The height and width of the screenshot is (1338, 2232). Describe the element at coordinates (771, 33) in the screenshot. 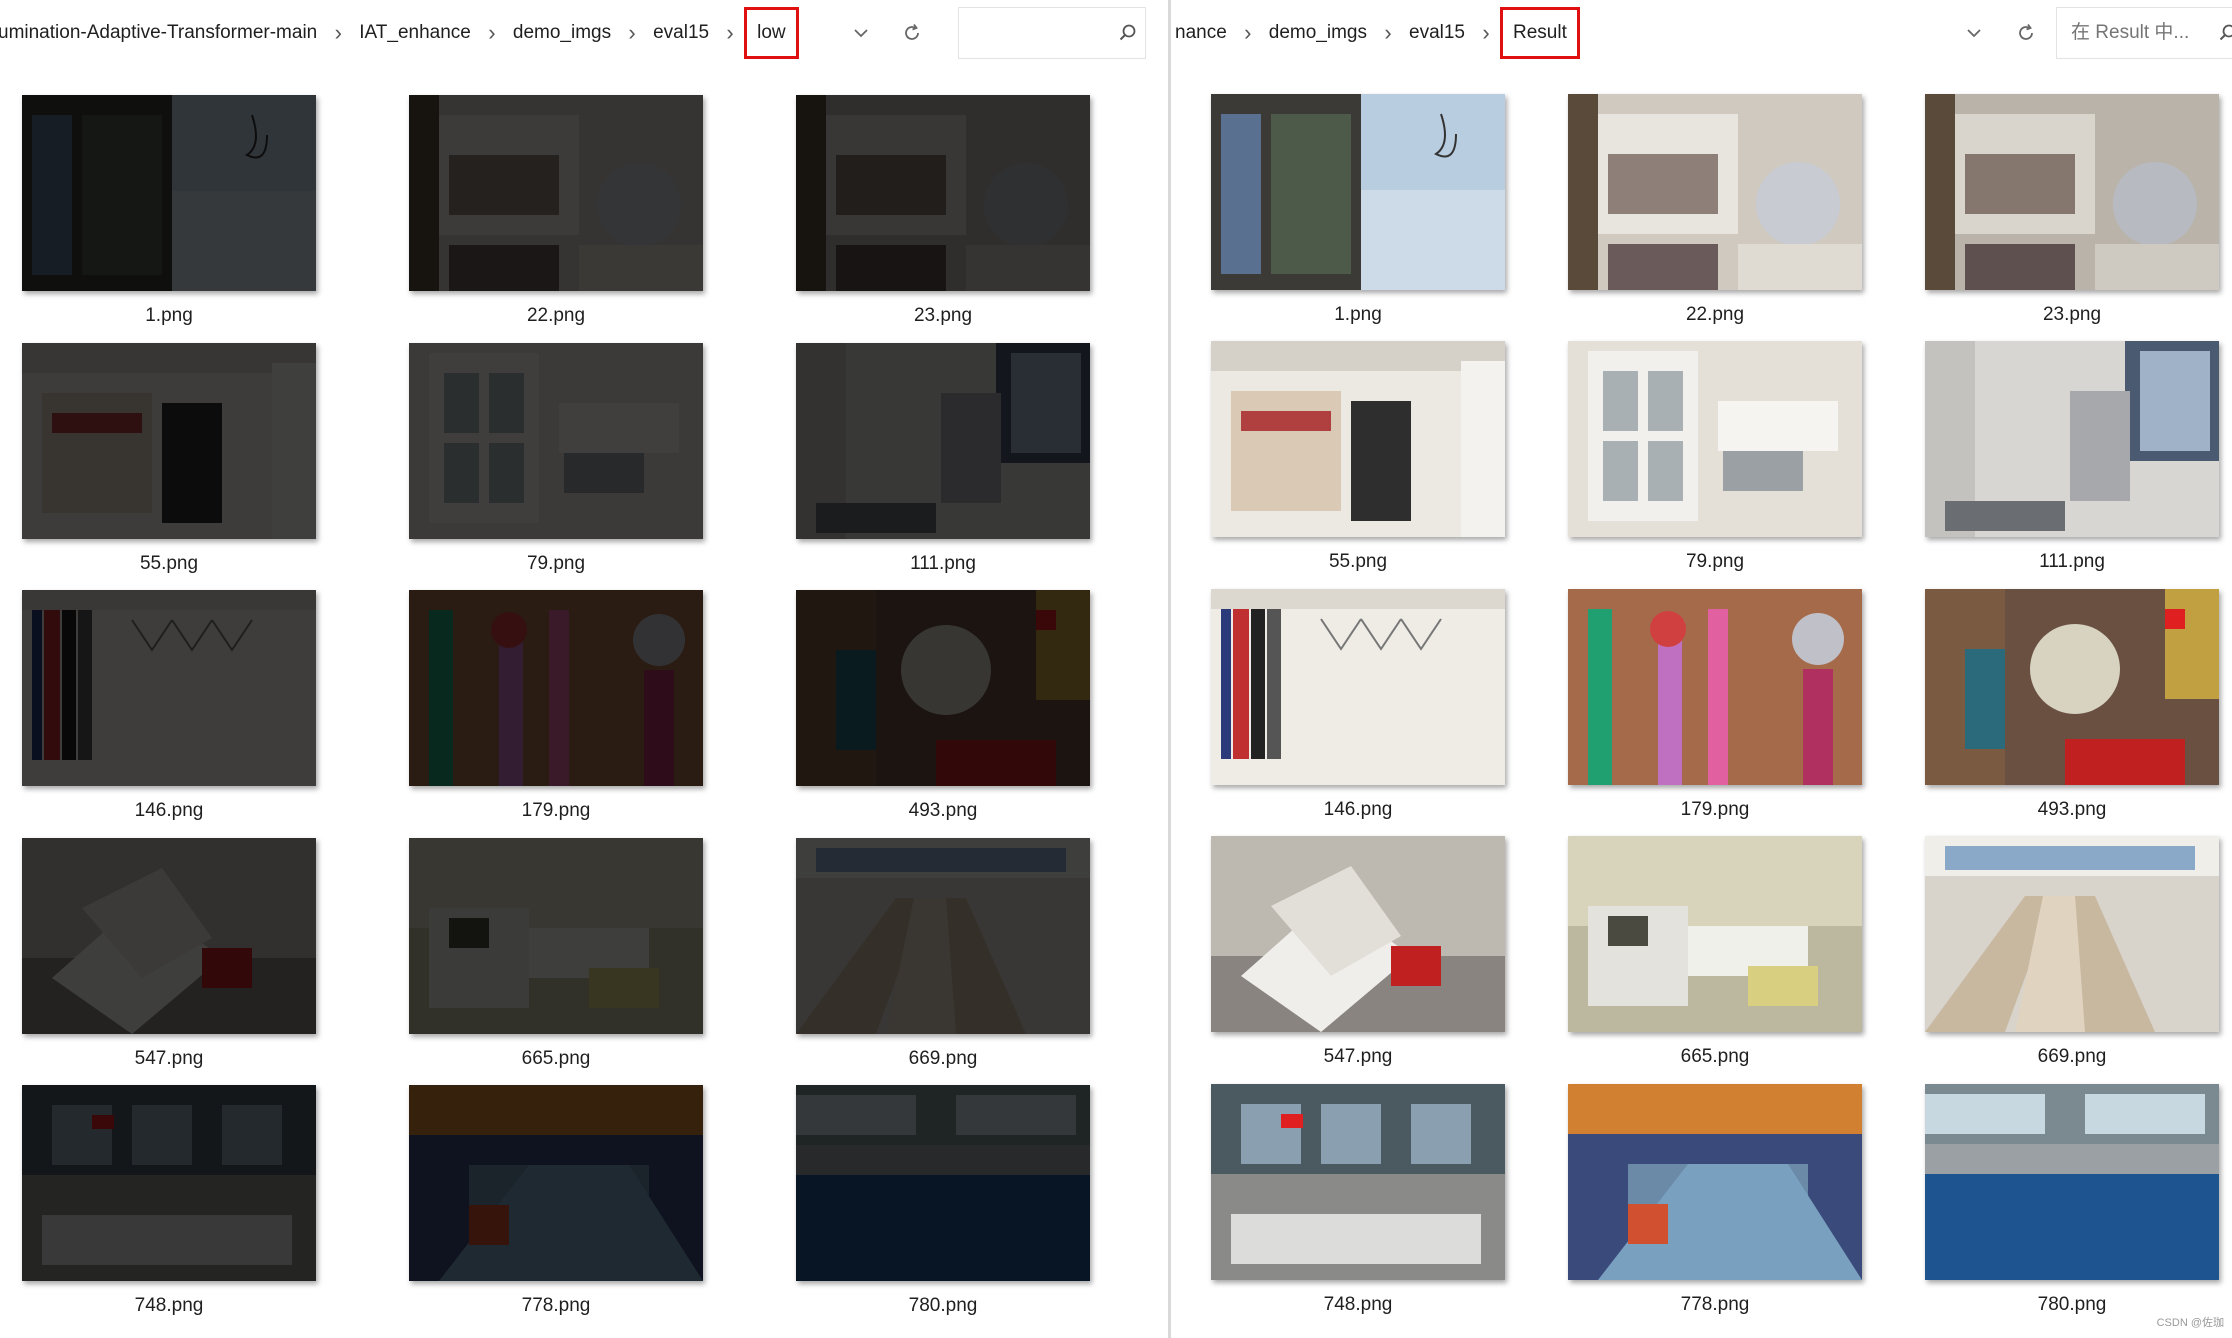

I see `breadcrumb-item: low` at that location.